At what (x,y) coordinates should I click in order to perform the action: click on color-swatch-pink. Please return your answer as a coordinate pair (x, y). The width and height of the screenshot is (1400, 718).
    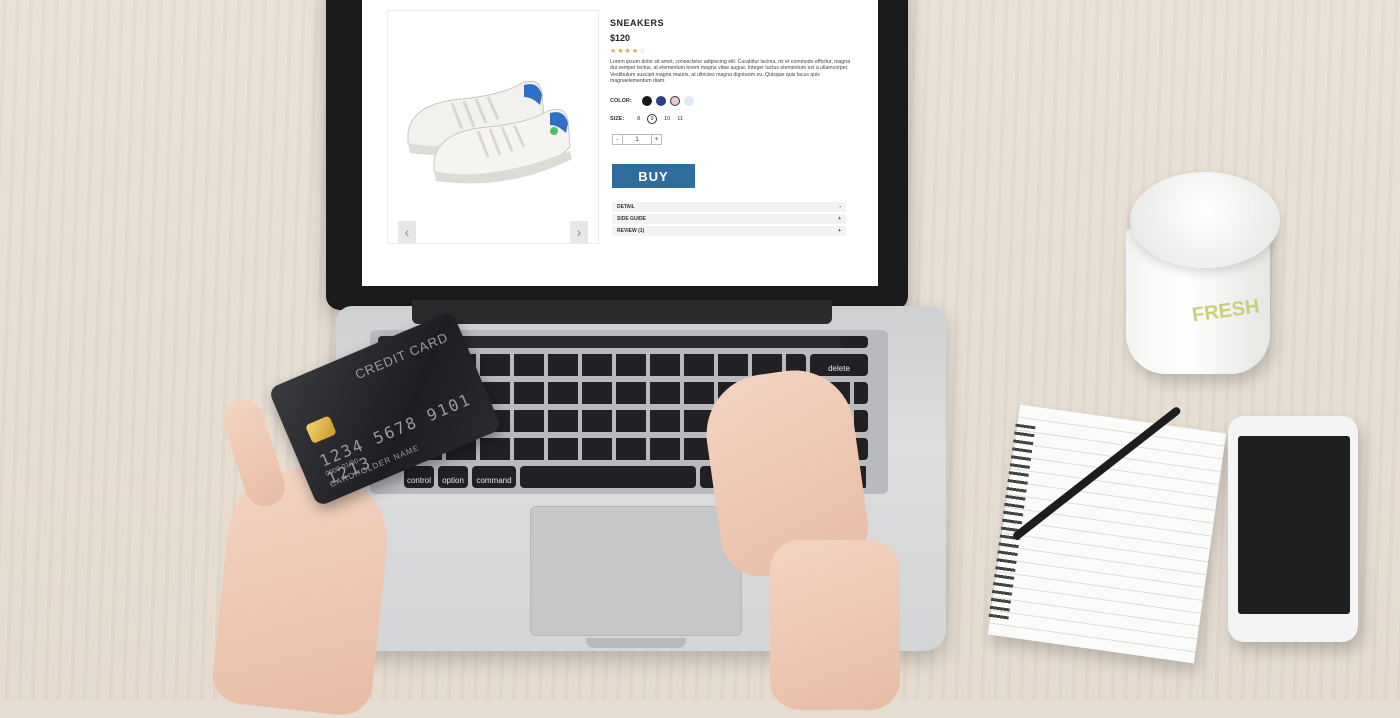
    Looking at the image, I should click on (674, 101).